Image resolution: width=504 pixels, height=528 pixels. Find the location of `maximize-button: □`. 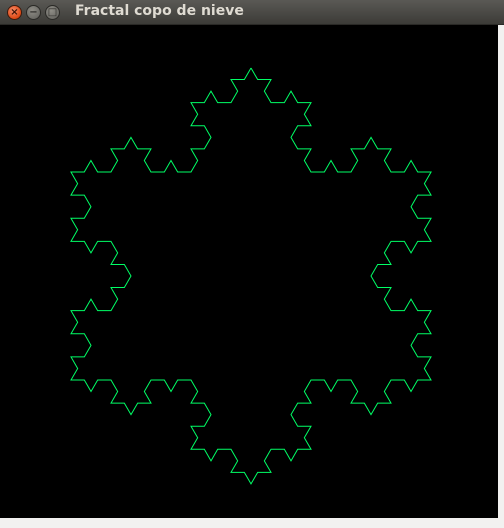

maximize-button: □ is located at coordinates (52, 12).